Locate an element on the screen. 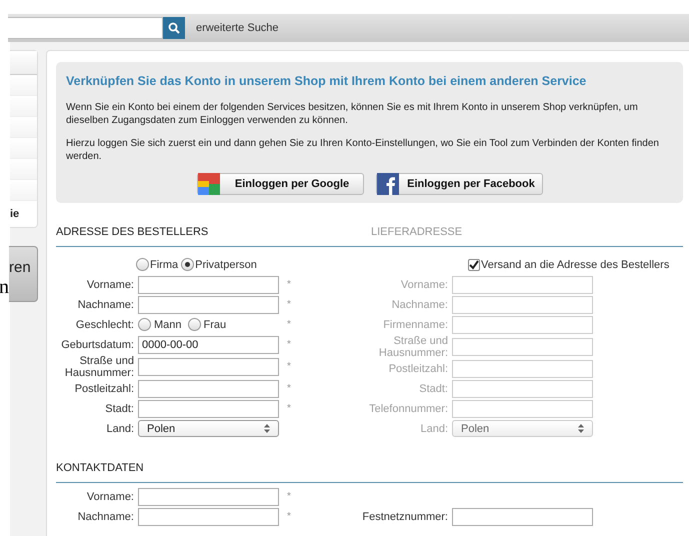 This screenshot has height=536, width=689. field-label: Firmenname: is located at coordinates (415, 324).